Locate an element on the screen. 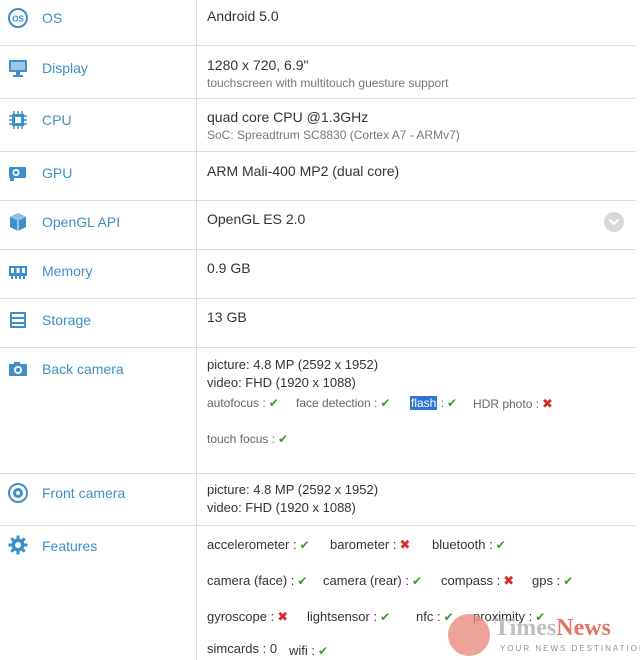 The image size is (640, 660). flag-autofocus: autofocus : ✔ is located at coordinates (243, 403).